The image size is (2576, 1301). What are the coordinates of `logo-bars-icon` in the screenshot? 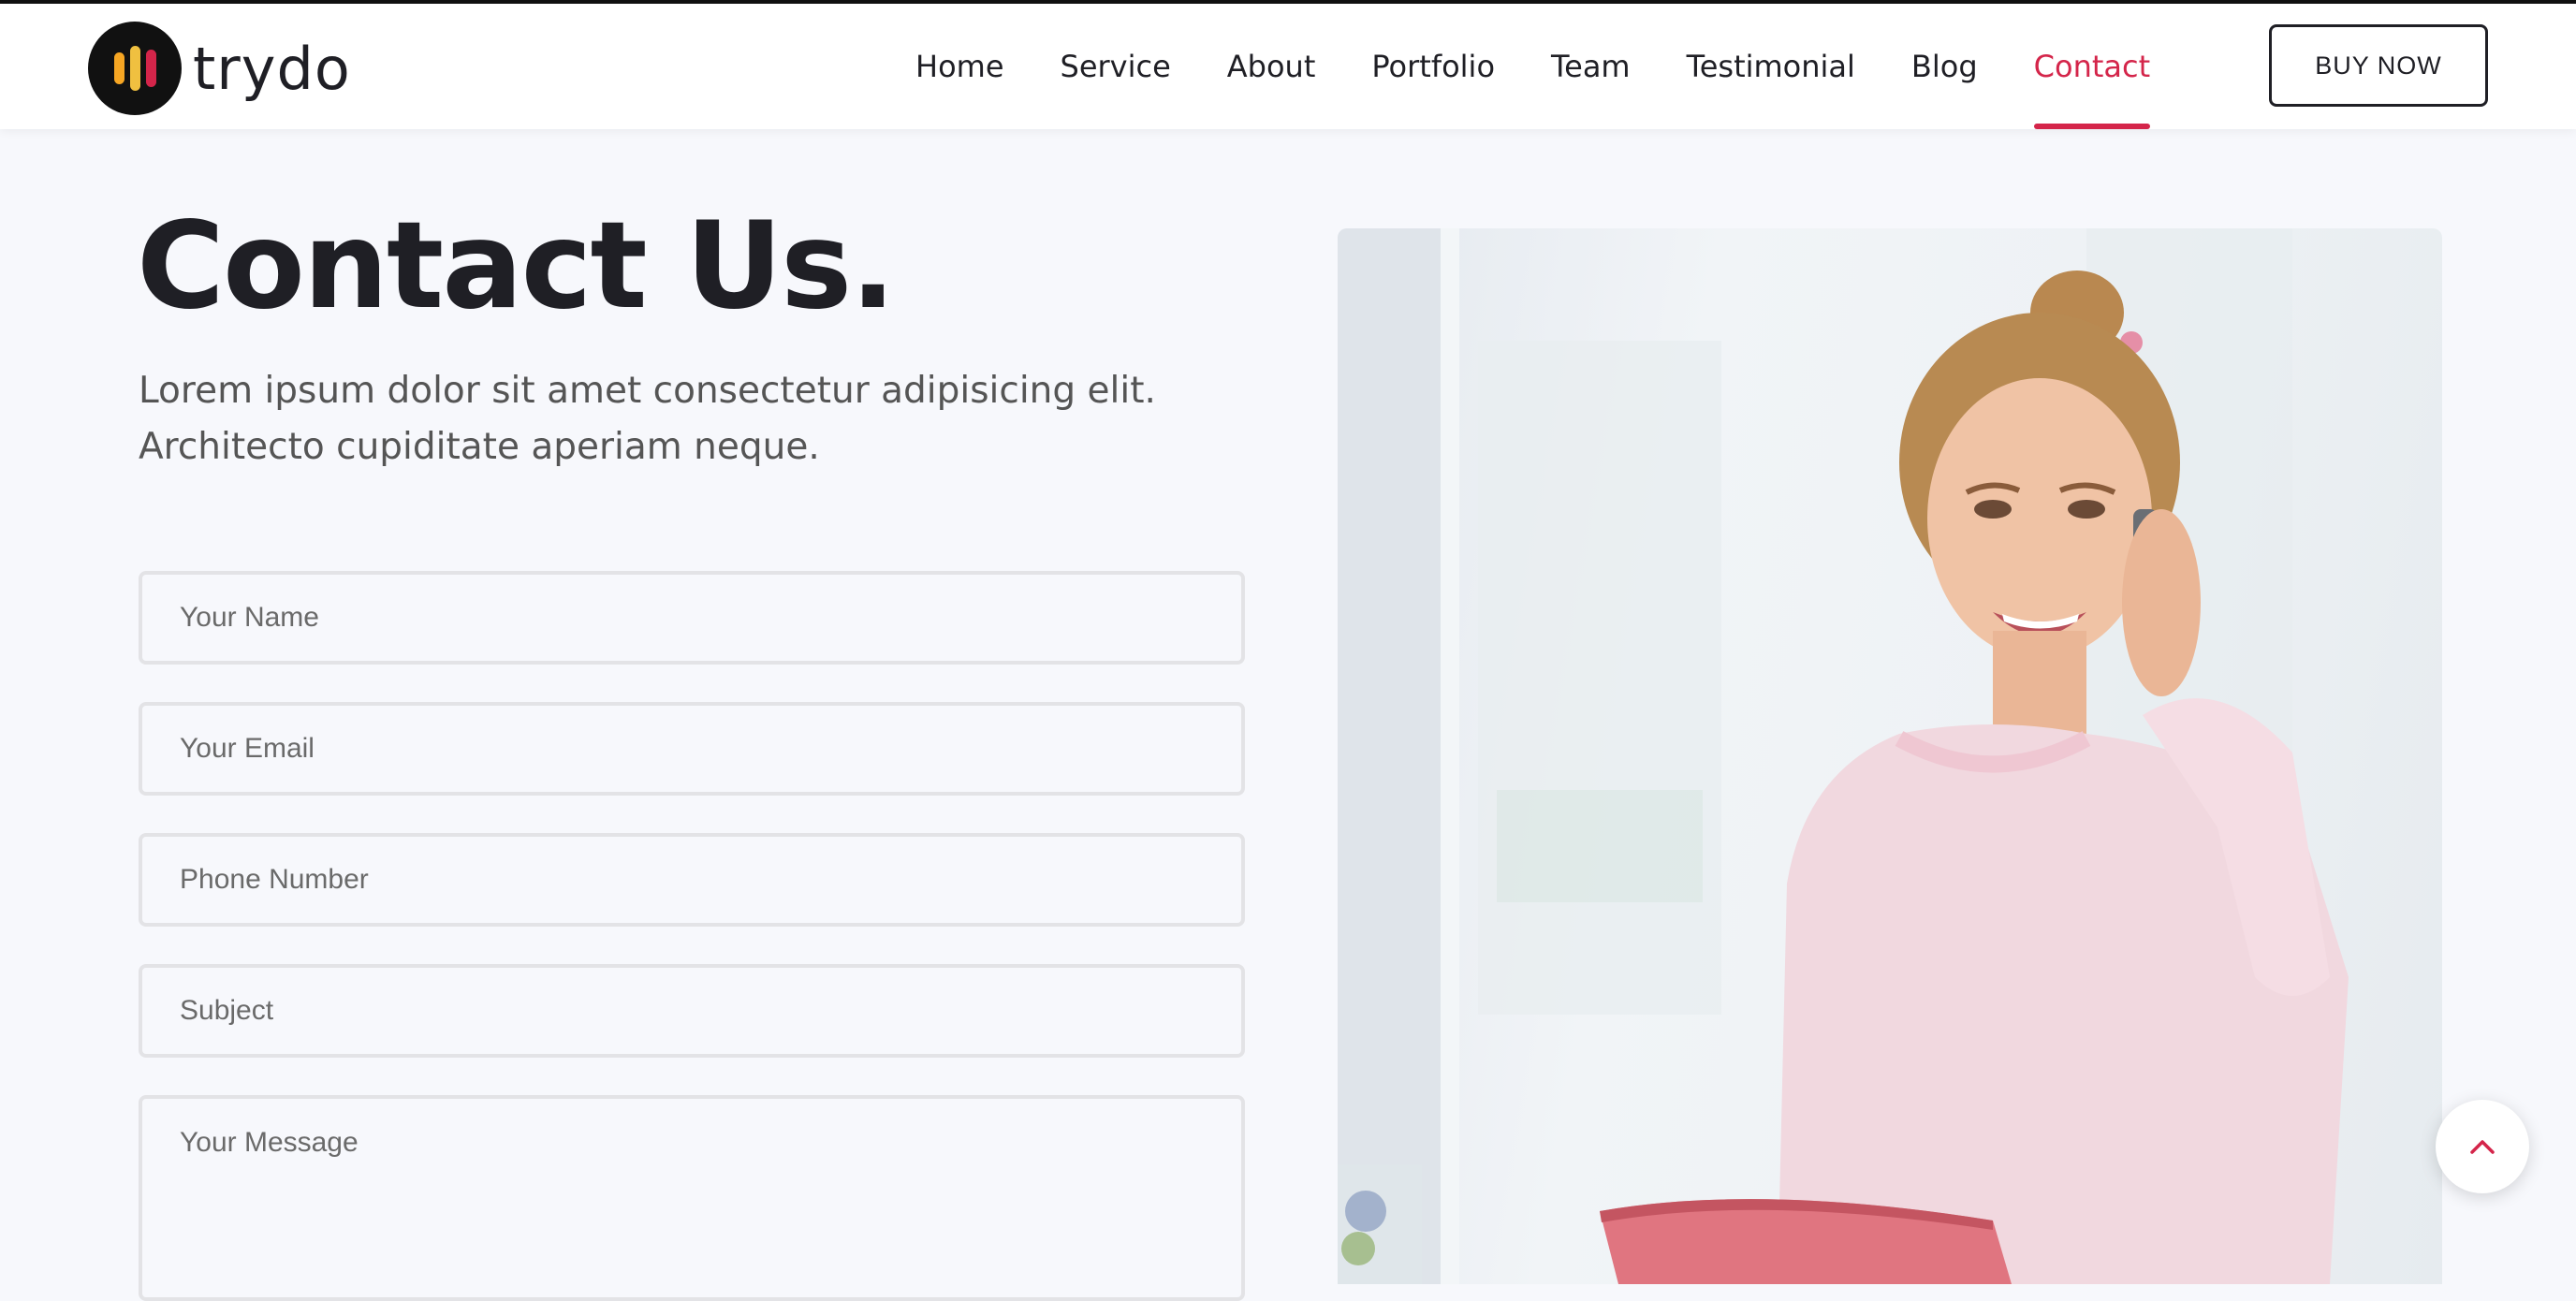 It's located at (135, 69).